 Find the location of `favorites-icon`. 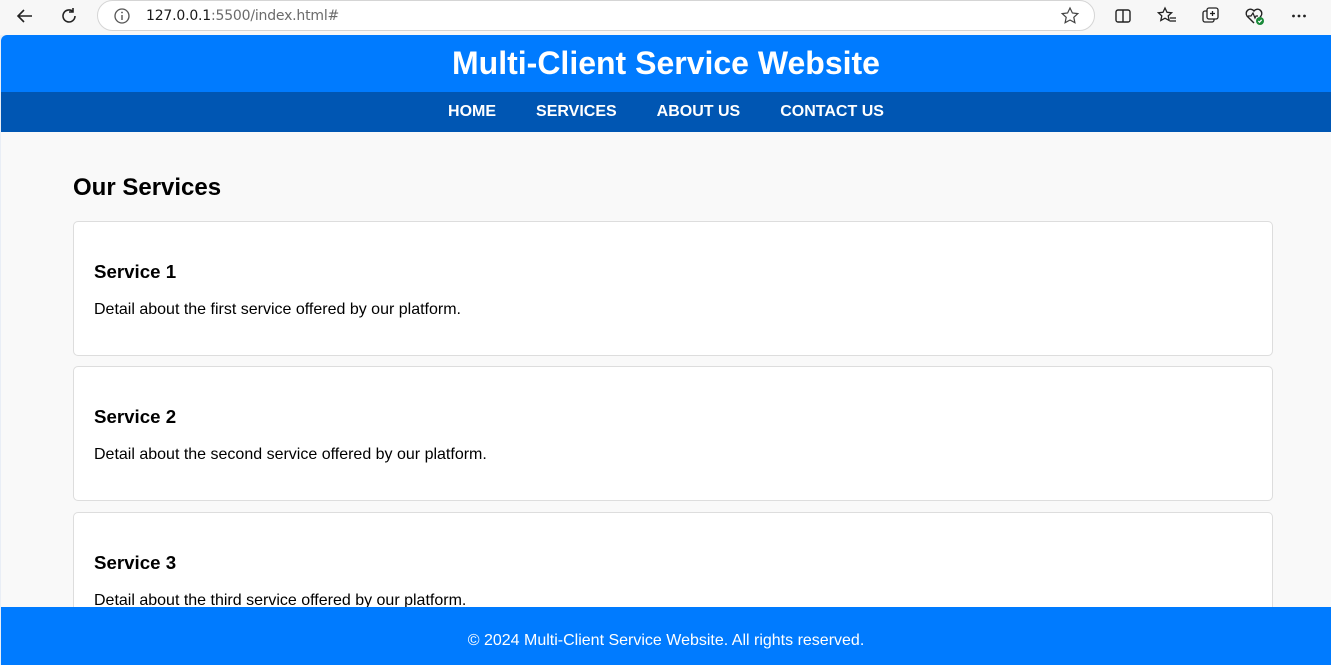

favorites-icon is located at coordinates (1167, 16).